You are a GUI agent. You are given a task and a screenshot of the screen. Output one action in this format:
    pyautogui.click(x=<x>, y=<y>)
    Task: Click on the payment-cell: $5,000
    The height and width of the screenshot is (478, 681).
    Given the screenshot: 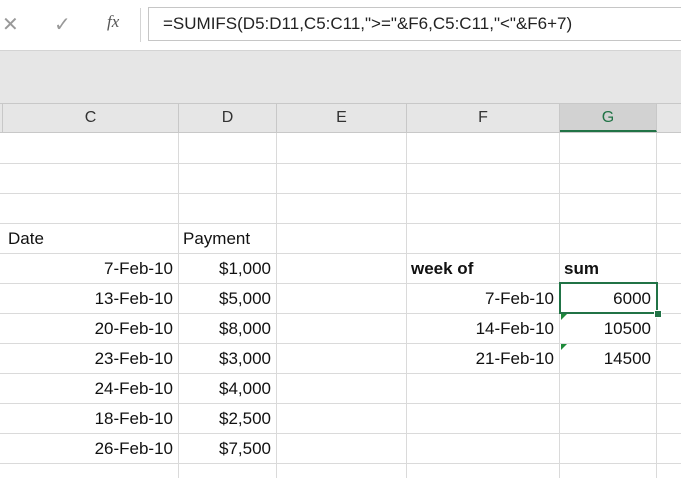 What is the action you would take?
    pyautogui.click(x=227, y=298)
    